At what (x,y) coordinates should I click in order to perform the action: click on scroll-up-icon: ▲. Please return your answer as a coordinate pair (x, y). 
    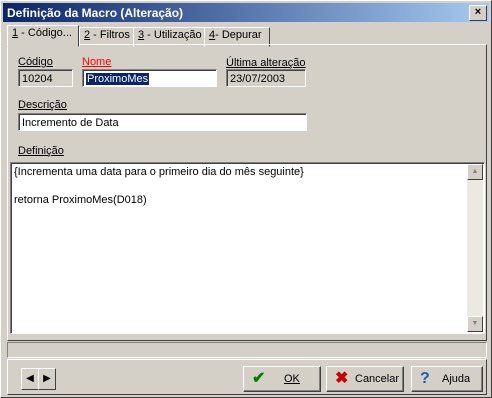
    Looking at the image, I should click on (475, 172).